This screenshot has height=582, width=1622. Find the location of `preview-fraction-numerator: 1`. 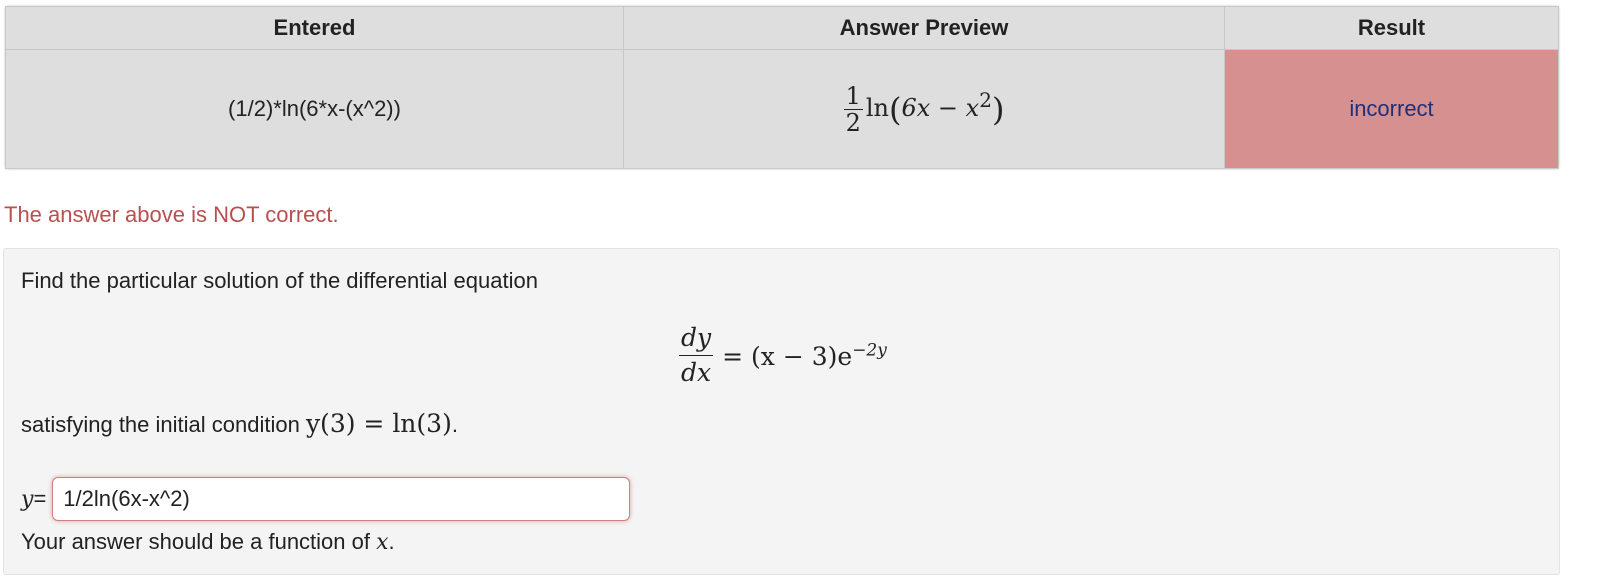

preview-fraction-numerator: 1 is located at coordinates (853, 95).